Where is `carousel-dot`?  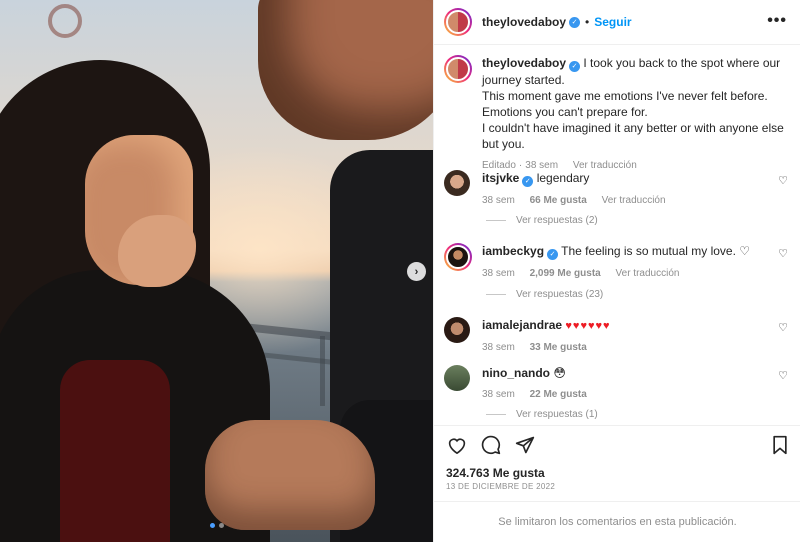
carousel-dot is located at coordinates (221, 525).